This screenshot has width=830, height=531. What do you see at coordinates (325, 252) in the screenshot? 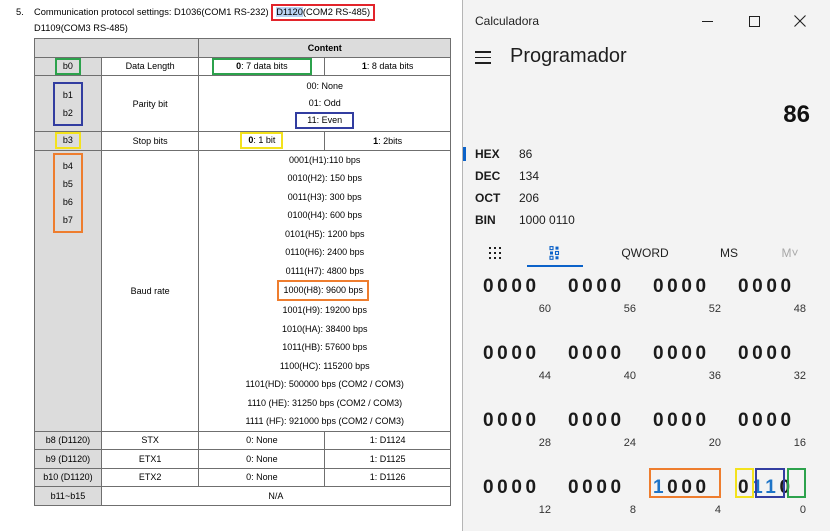
I see `baud-rate-item: 0110(H6): 2400 bps` at bounding box center [325, 252].